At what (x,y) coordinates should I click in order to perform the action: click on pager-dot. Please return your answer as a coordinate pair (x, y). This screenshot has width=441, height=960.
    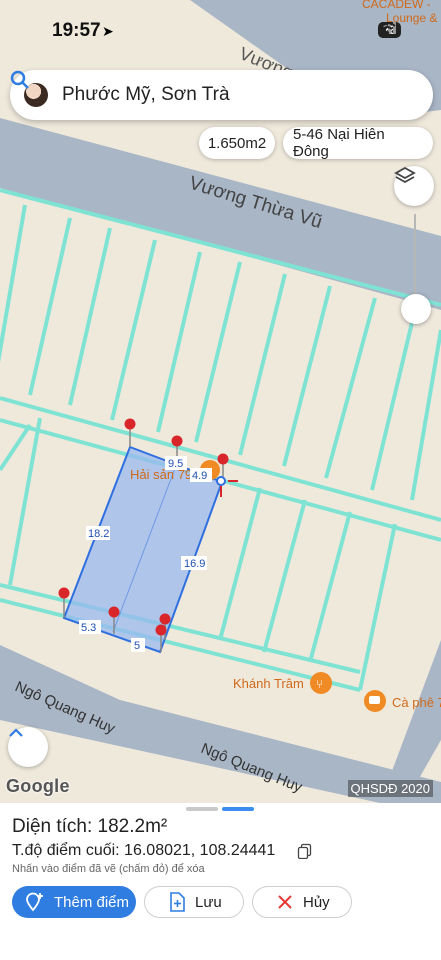
    Looking at the image, I should click on (202, 809).